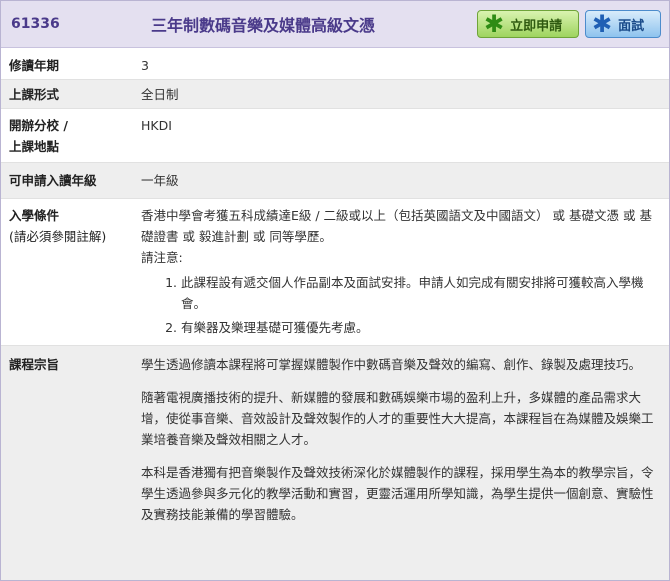 The image size is (670, 581). What do you see at coordinates (71, 138) in the screenshot?
I see `campus-label: 開辦分校 / 上課地點` at bounding box center [71, 138].